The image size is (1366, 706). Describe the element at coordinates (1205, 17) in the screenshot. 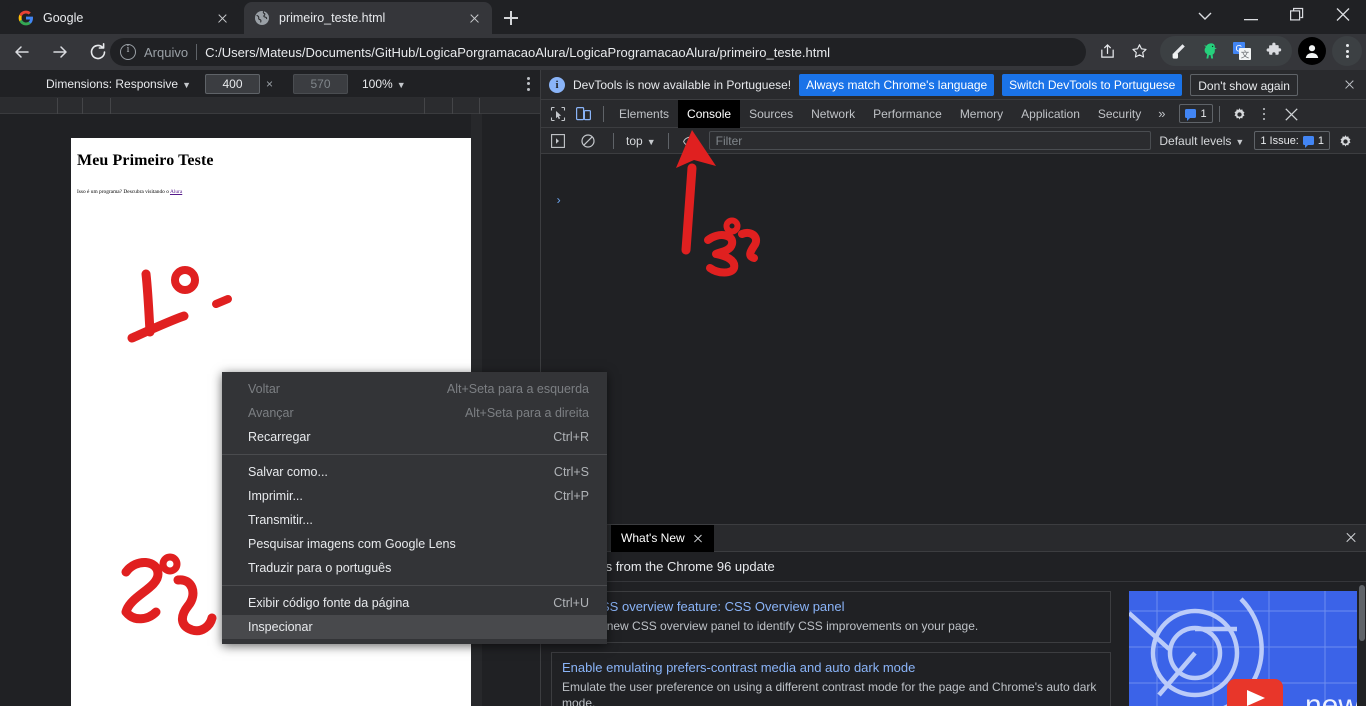

I see `chevron-down-icon` at that location.